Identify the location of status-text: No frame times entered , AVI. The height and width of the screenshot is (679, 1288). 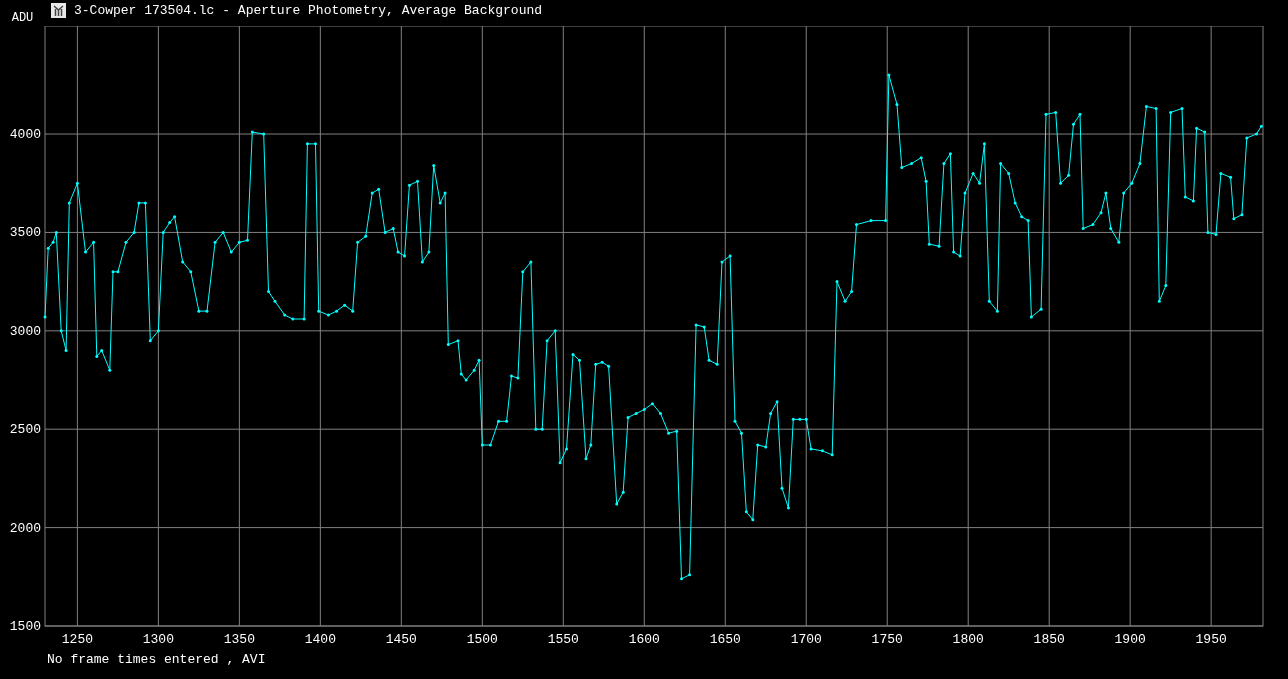
(157, 659).